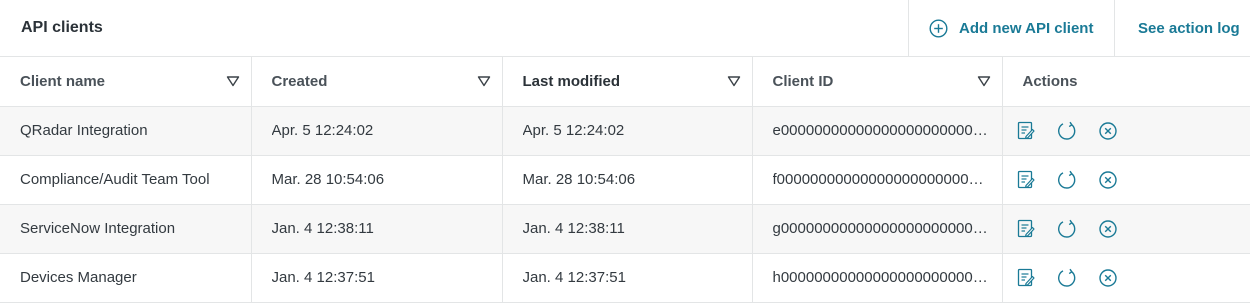 The width and height of the screenshot is (1250, 304). I want to click on modified-date: Apr. 5 12:24:02, so click(573, 130).